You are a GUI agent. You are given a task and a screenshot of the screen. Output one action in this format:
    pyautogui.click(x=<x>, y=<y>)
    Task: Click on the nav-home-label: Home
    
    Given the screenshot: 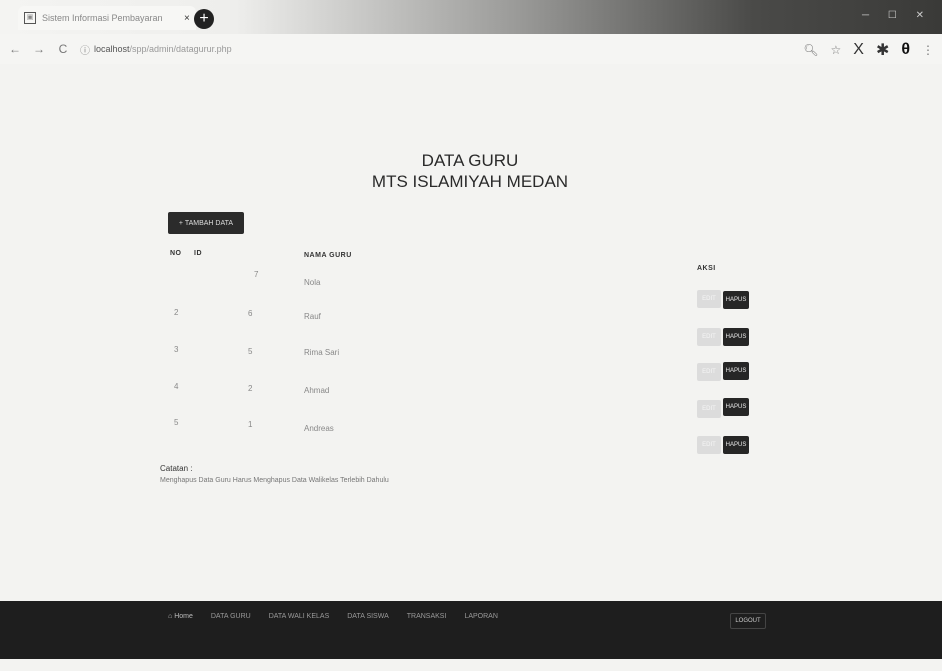 What is the action you would take?
    pyautogui.click(x=183, y=616)
    